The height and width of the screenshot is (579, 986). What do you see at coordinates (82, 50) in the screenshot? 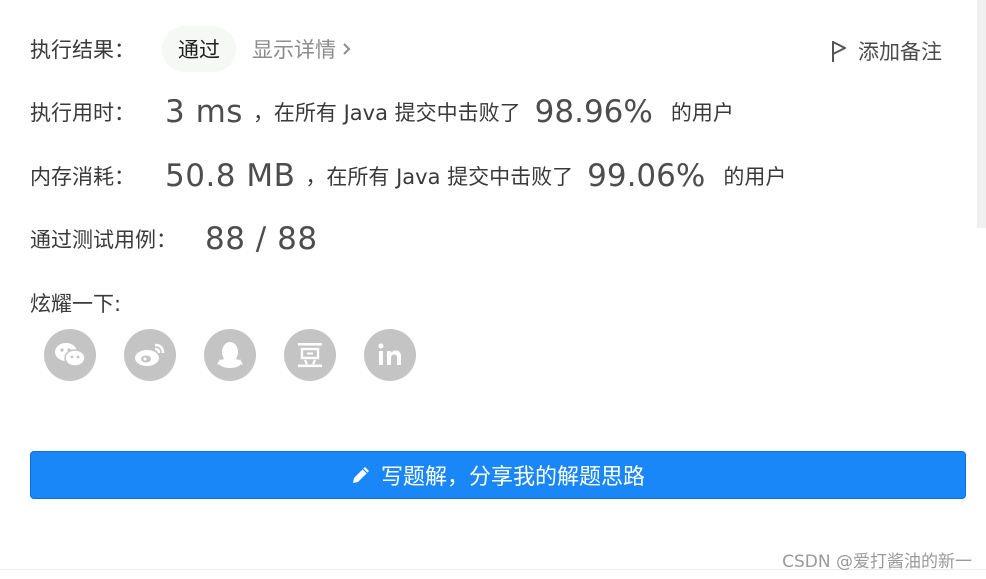
I see `result-label: 执行结果：` at bounding box center [82, 50].